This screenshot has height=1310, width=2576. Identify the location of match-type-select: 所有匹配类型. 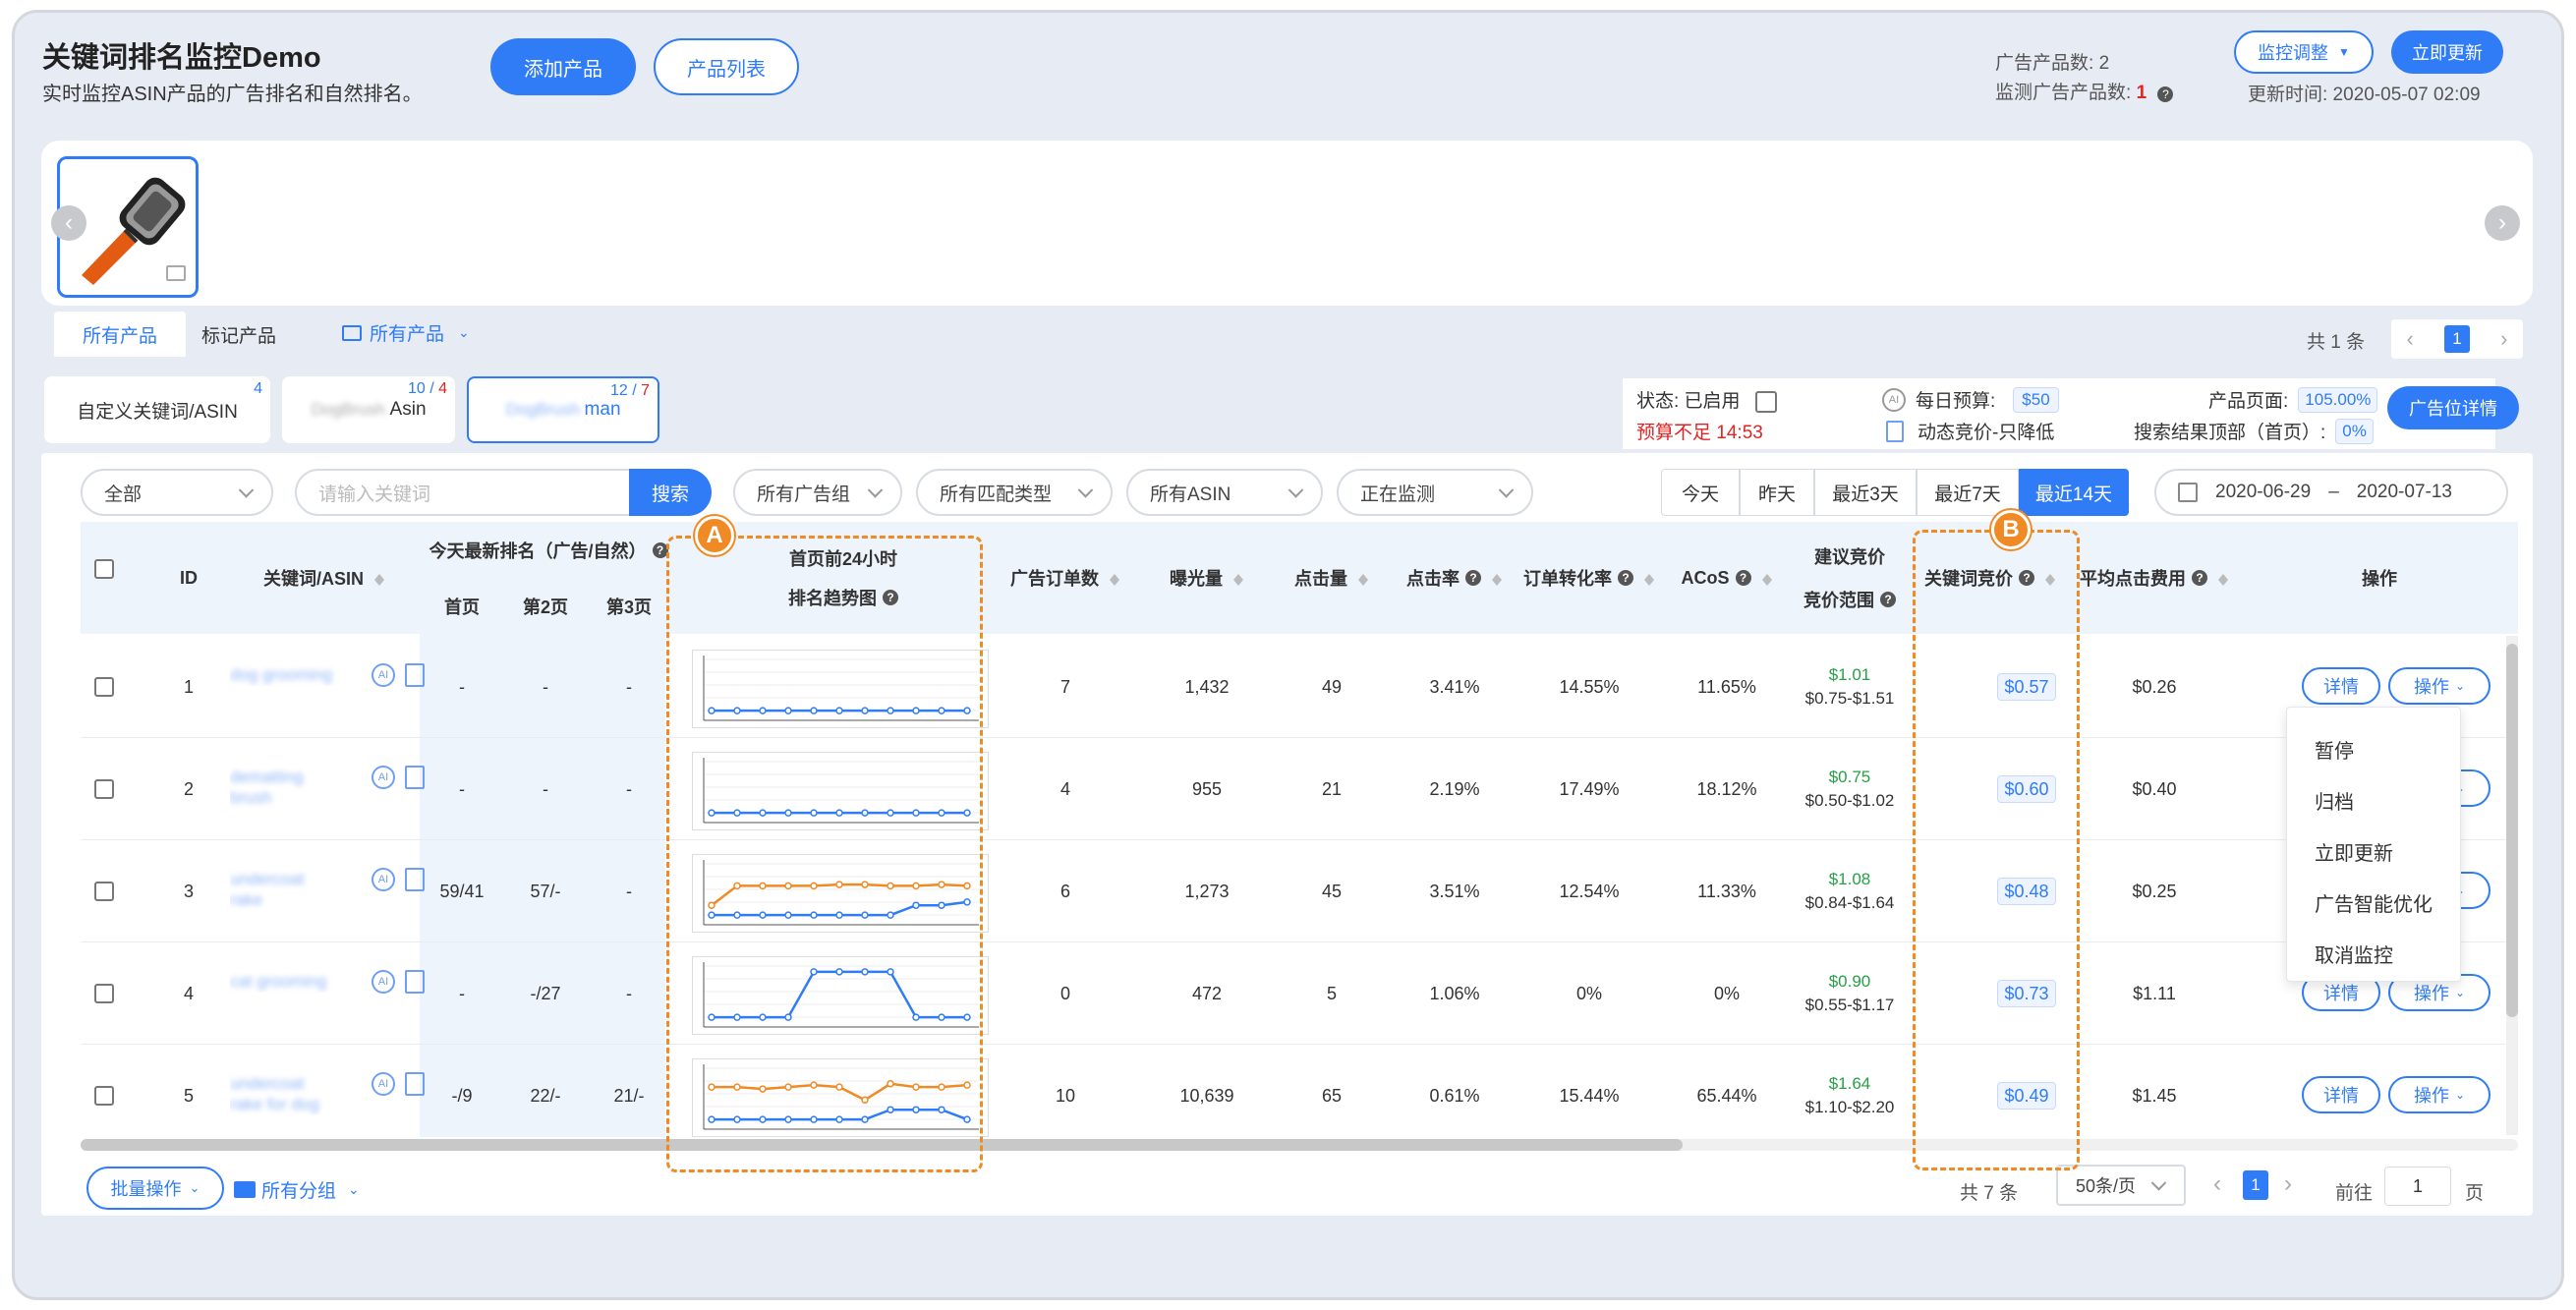
(1015, 492).